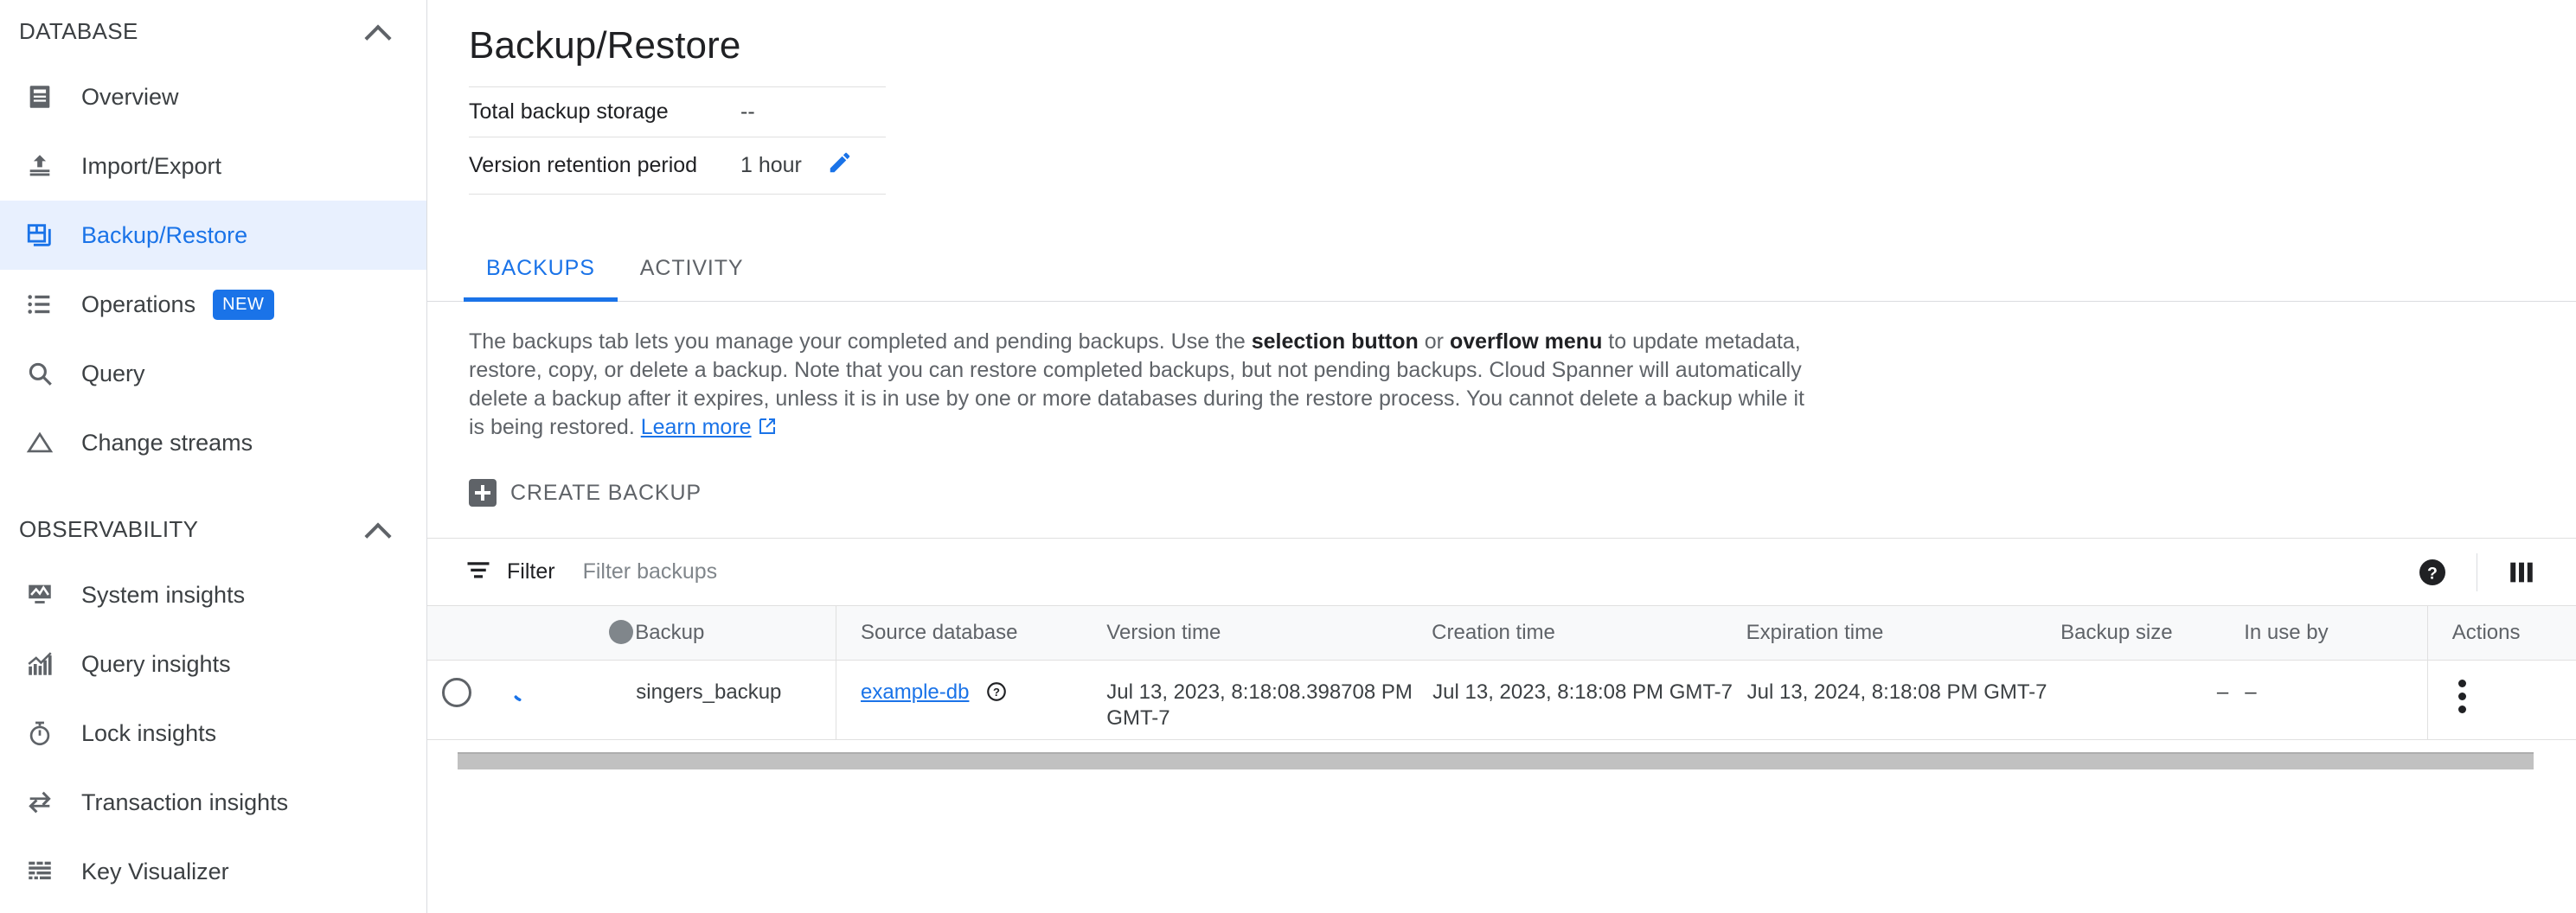 The image size is (2576, 913). What do you see at coordinates (522, 691) in the screenshot?
I see `loading-spinner-icon` at bounding box center [522, 691].